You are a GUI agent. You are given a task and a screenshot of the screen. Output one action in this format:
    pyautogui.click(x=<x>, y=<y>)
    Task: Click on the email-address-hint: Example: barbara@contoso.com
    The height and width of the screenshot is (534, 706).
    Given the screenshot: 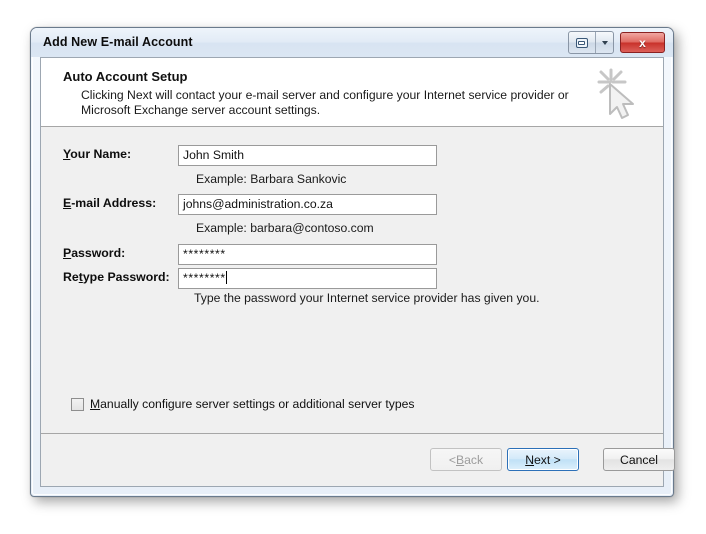 What is the action you would take?
    pyautogui.click(x=285, y=228)
    